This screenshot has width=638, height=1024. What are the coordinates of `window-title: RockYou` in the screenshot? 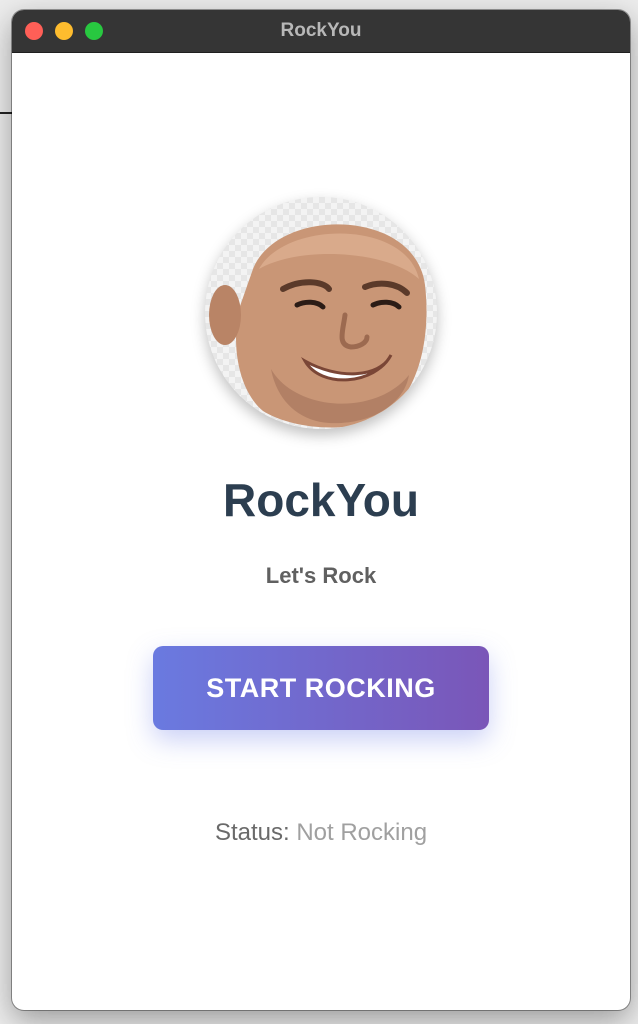 It's located at (321, 30).